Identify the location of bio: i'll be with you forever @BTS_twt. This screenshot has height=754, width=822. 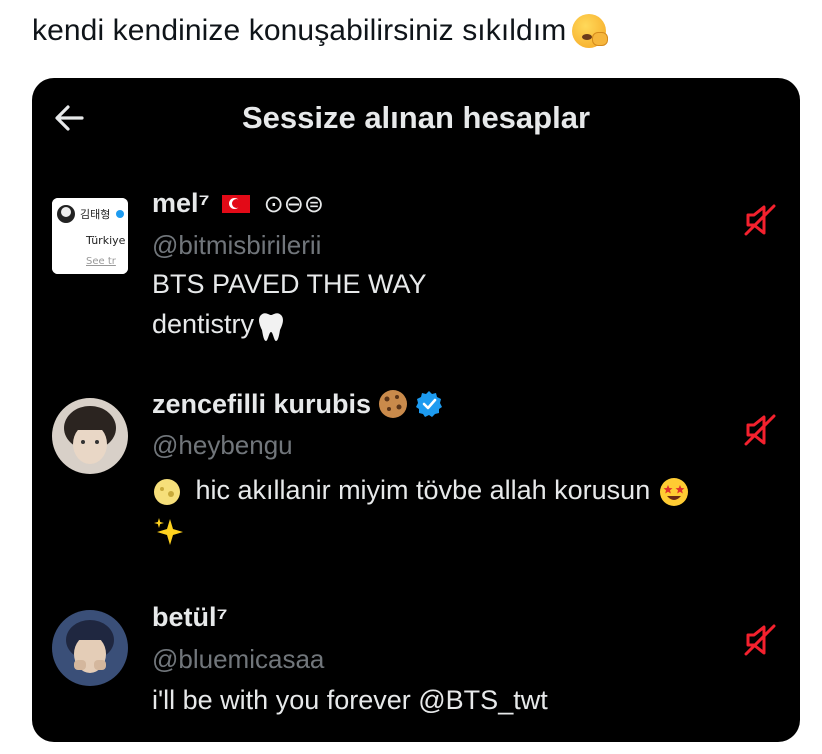
(350, 700).